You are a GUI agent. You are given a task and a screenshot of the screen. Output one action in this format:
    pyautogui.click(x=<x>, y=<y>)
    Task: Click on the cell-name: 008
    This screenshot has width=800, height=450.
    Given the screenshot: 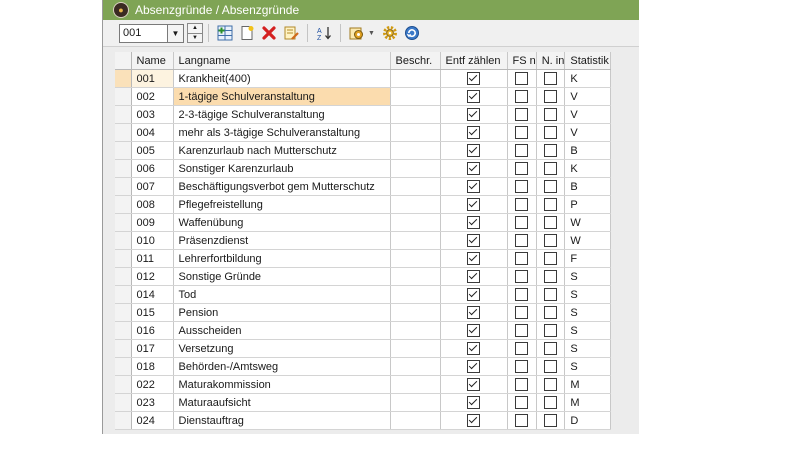 What is the action you would take?
    pyautogui.click(x=152, y=204)
    